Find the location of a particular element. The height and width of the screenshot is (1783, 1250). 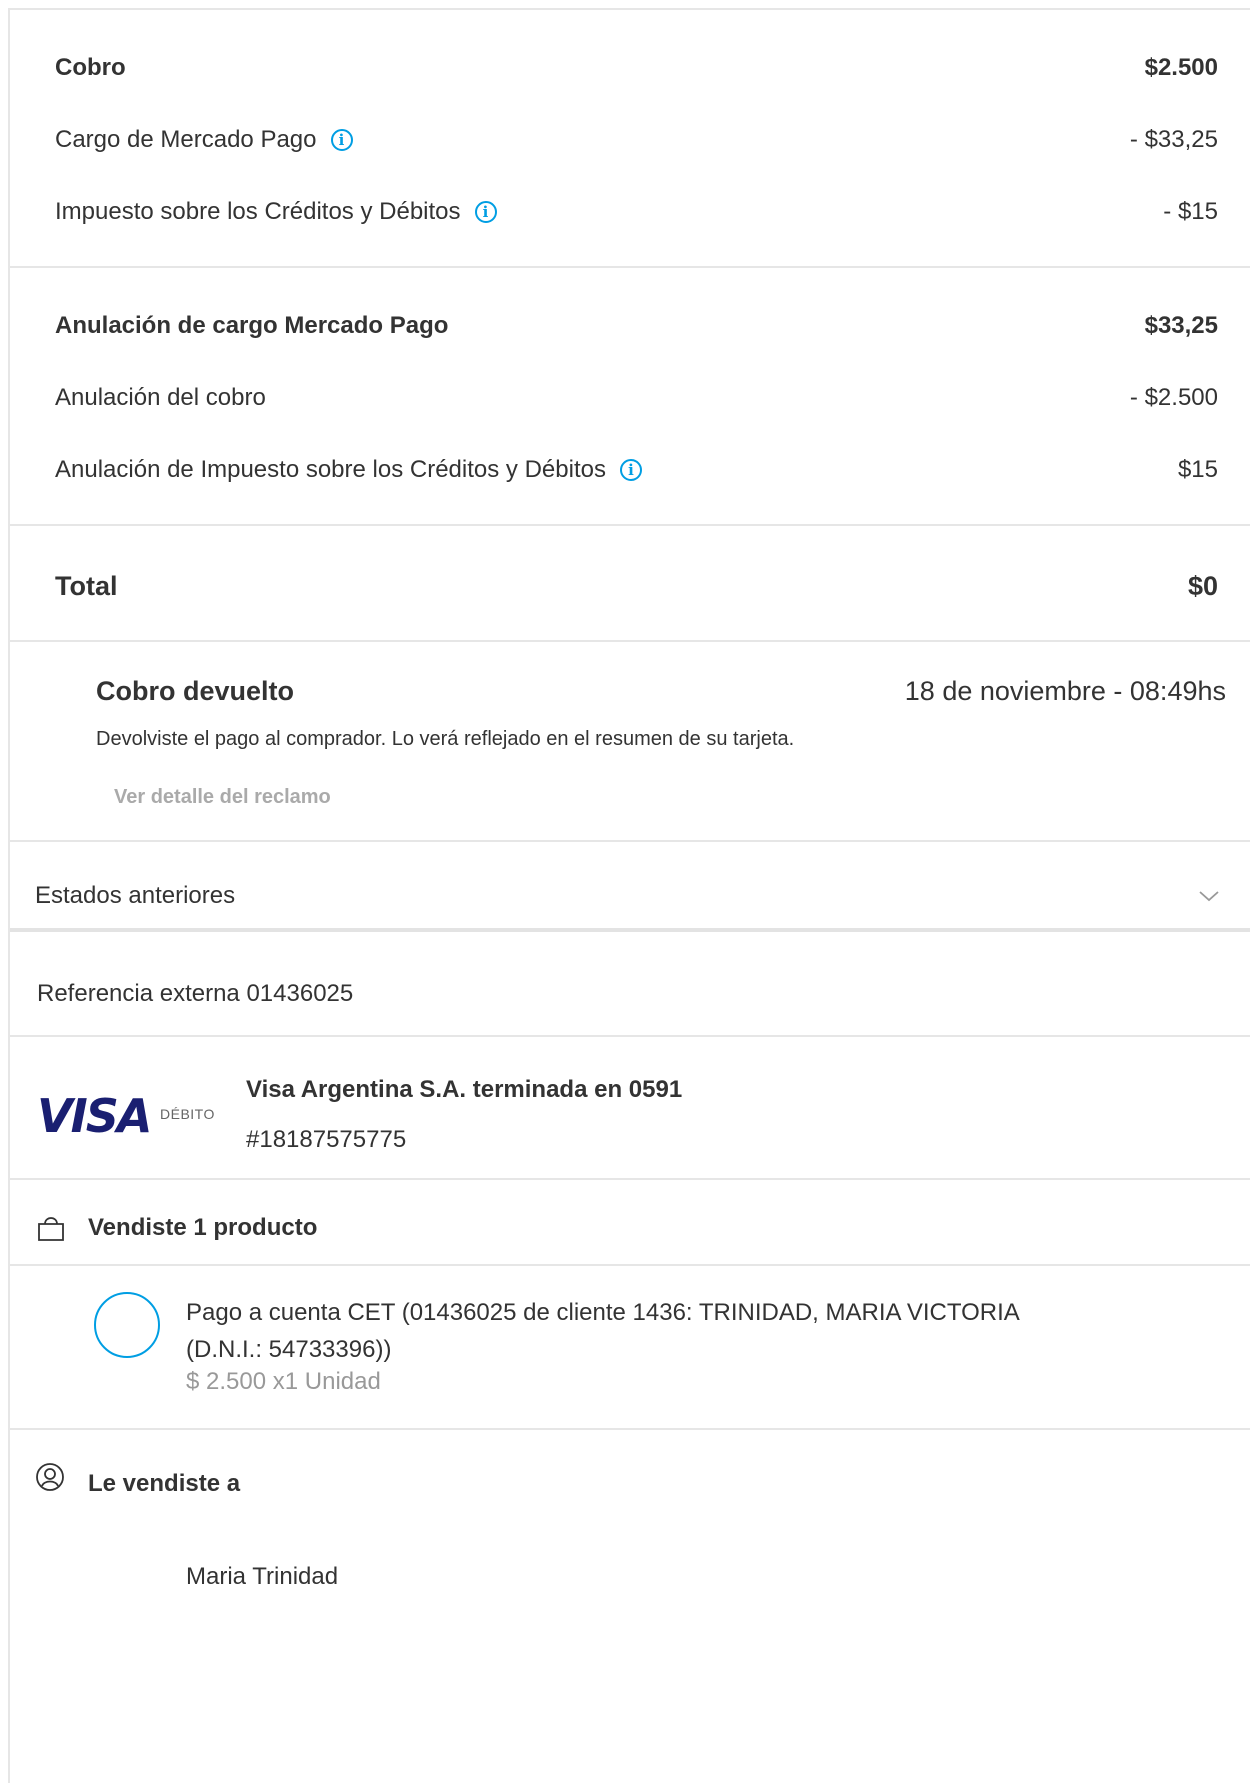

fee-refund-label: Anulación de cargo Mercado Pago is located at coordinates (252, 325).